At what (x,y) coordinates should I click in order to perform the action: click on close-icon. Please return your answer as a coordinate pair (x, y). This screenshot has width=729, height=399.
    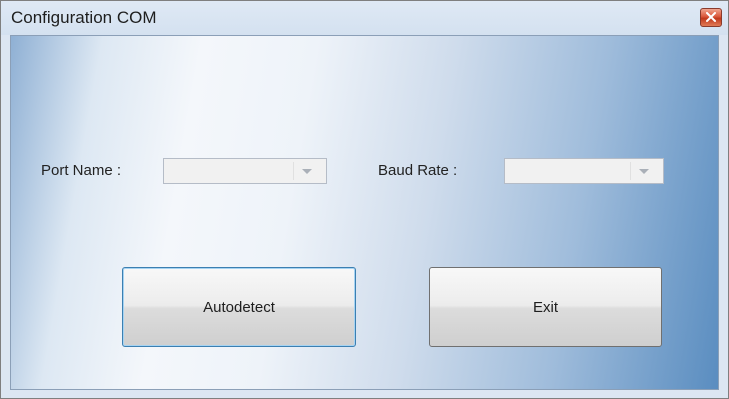
    Looking at the image, I should click on (711, 17).